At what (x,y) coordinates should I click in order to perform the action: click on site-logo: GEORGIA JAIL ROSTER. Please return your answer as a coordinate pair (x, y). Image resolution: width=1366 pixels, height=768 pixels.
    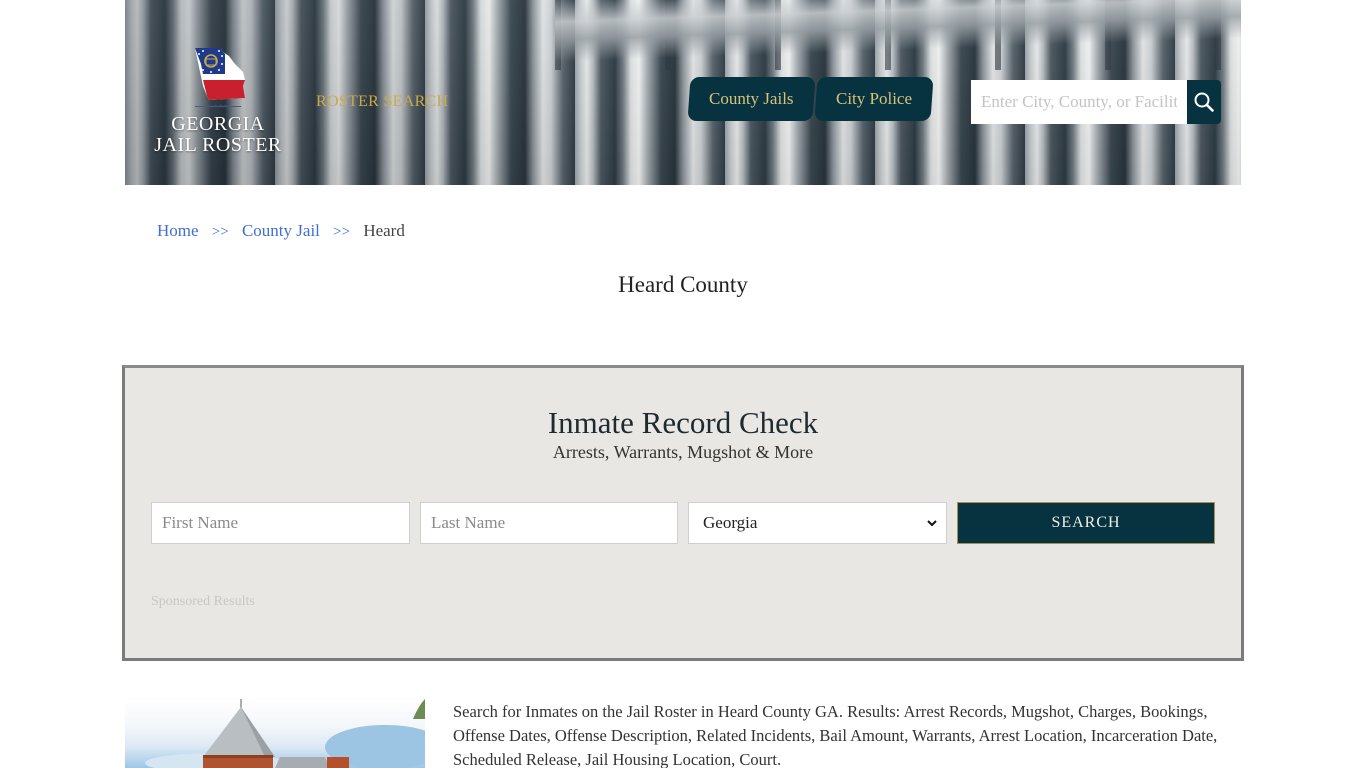
    Looking at the image, I should click on (218, 106).